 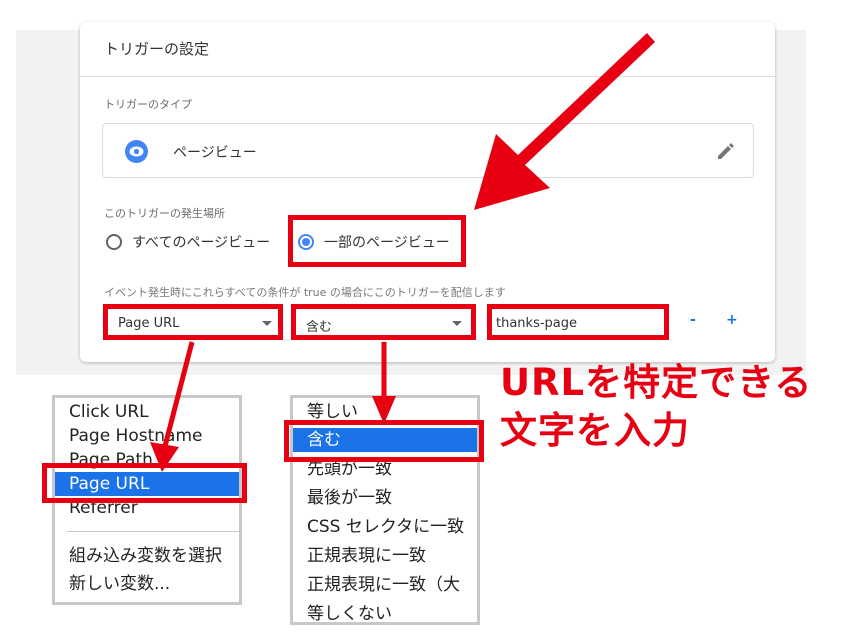 I want to click on arrow-down-left-icon, so click(x=172, y=406).